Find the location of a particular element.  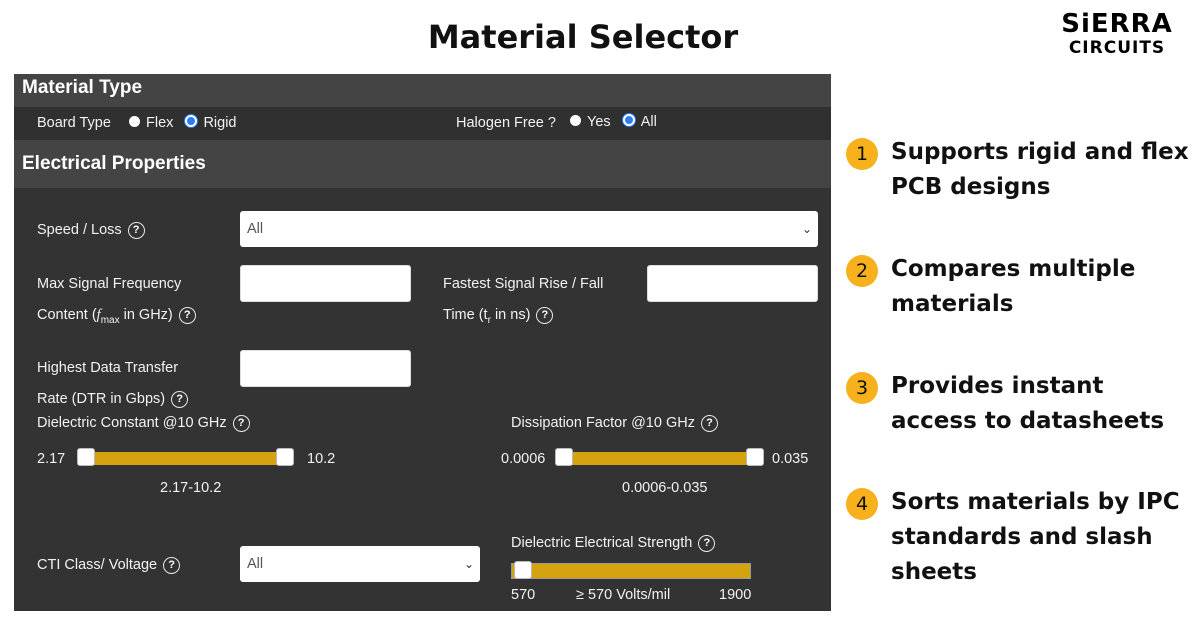

max-signal-freq-label-line1: Max Signal Frequency is located at coordinates (109, 284).